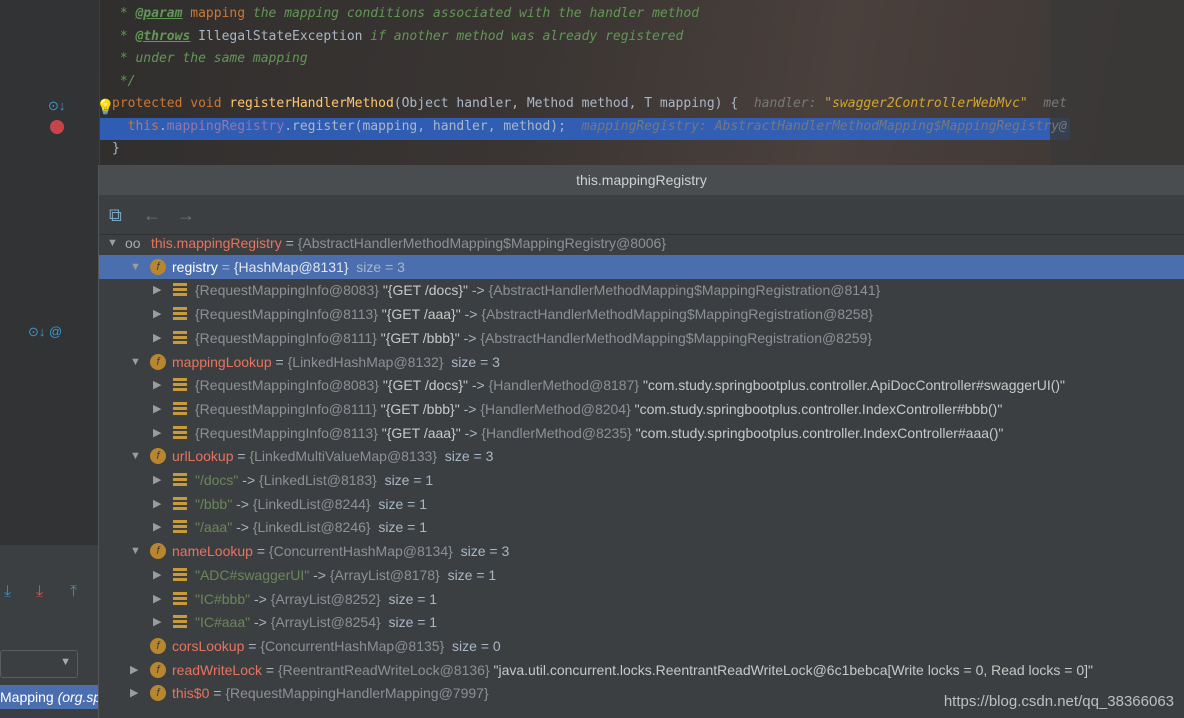 This screenshot has width=1184, height=718. Describe the element at coordinates (311, 527) in the screenshot. I see `value-type: {LinkedList@8246}` at that location.